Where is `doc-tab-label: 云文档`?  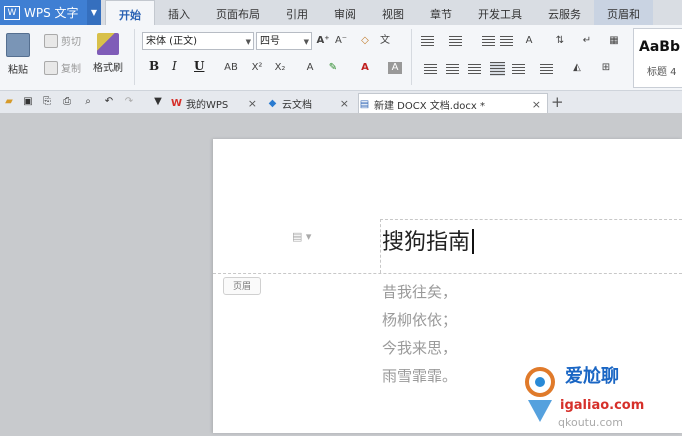
doc-tab-label: 云文档 is located at coordinates (297, 105).